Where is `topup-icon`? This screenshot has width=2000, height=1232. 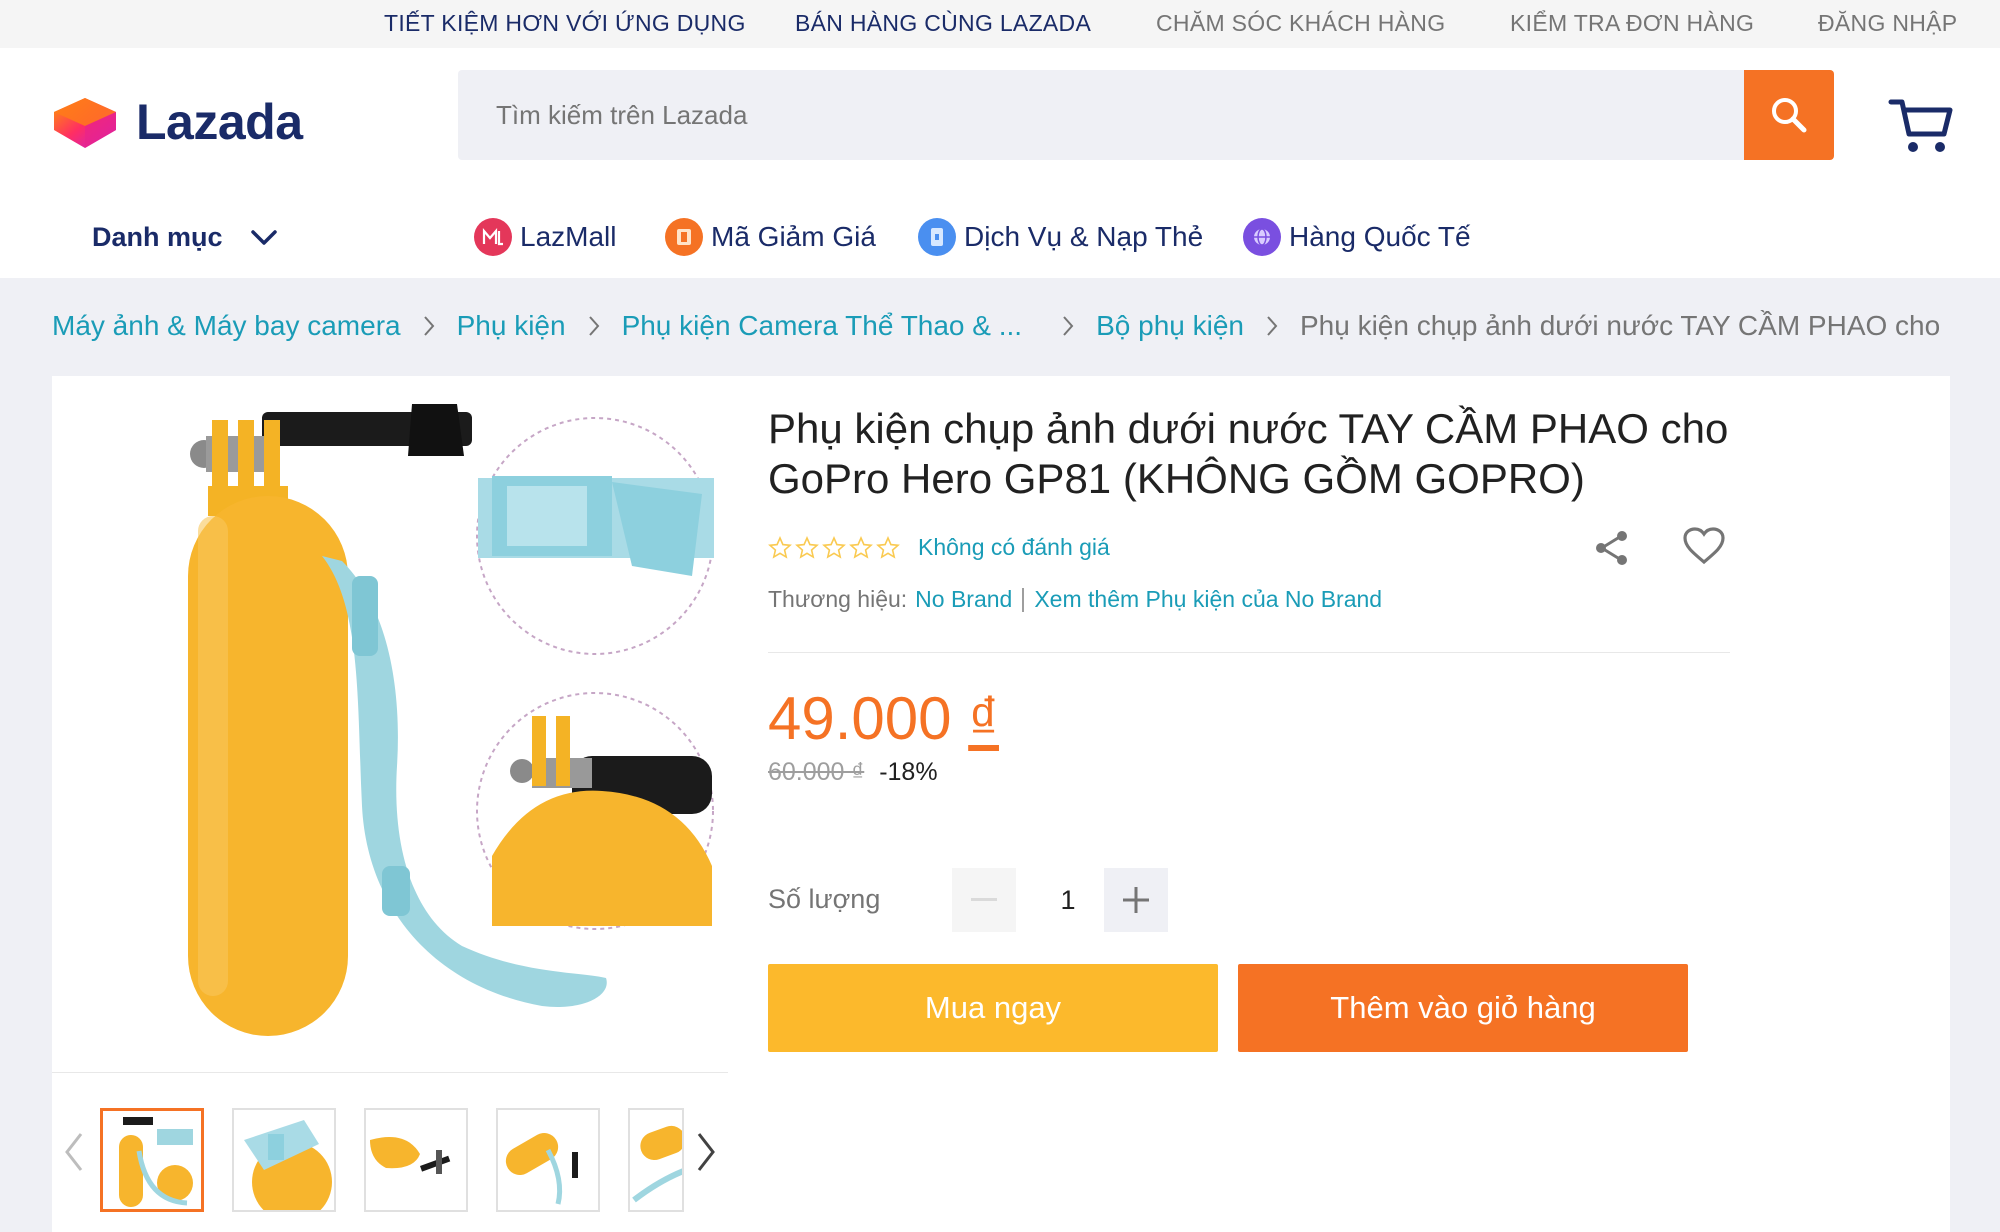 topup-icon is located at coordinates (937, 237).